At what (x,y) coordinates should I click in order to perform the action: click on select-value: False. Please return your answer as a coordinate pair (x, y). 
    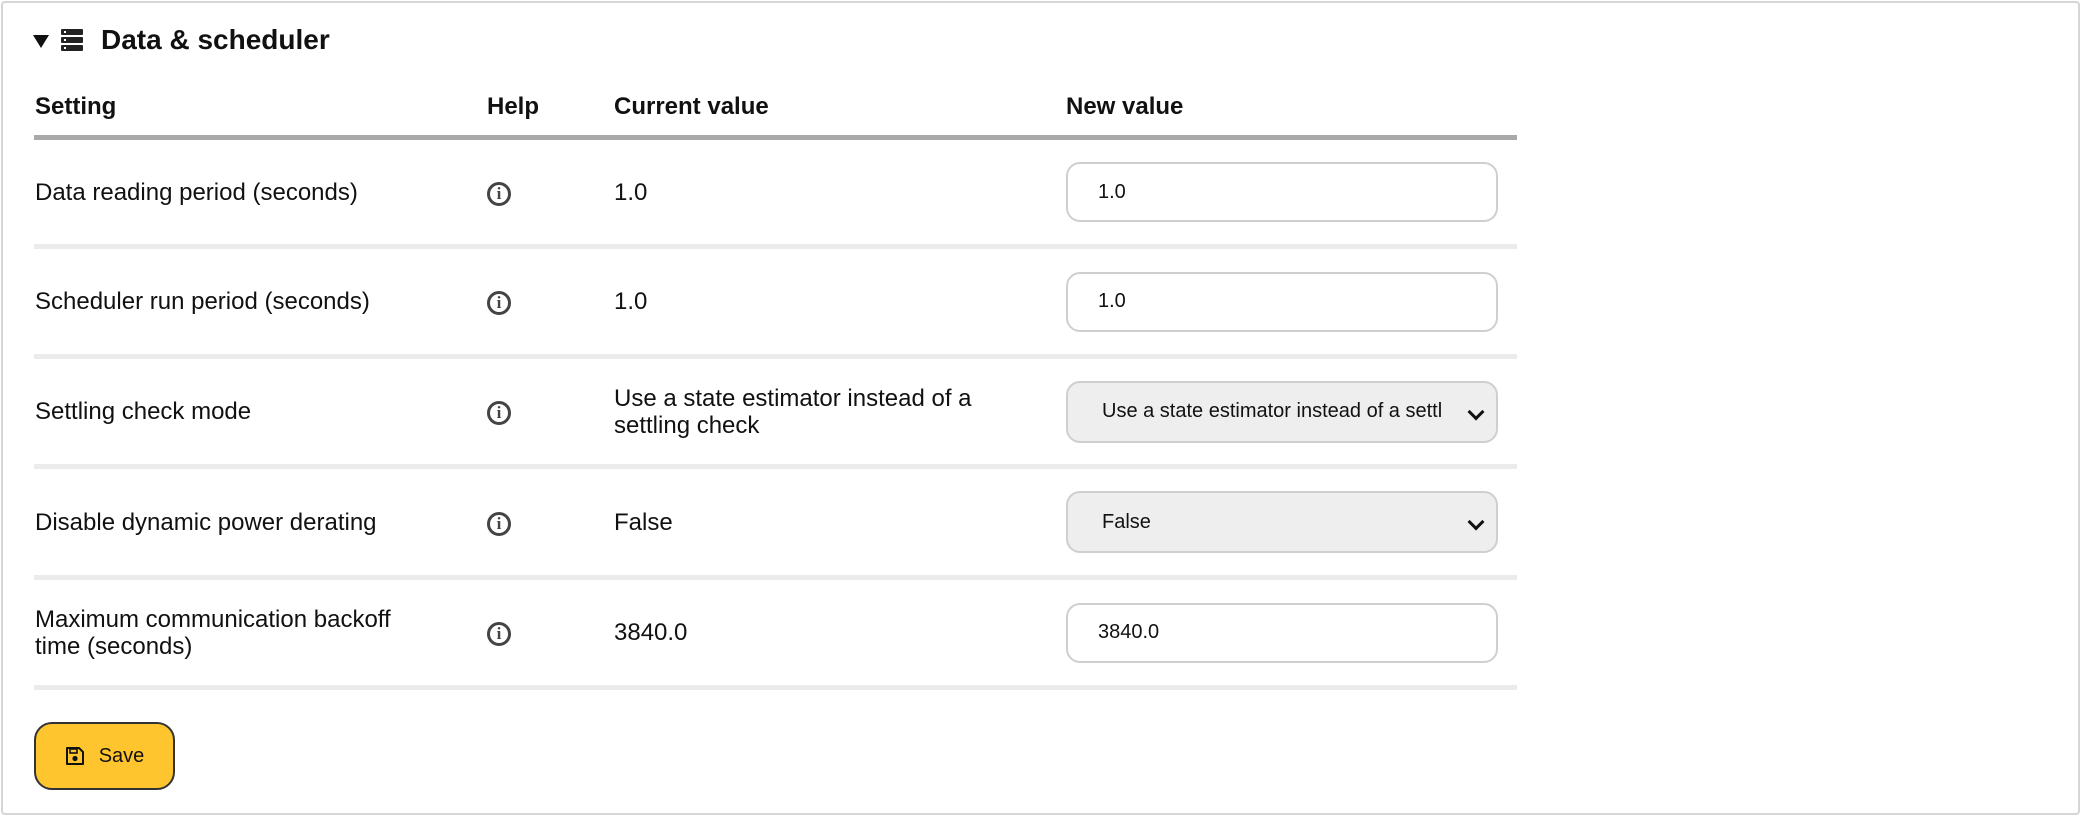
    Looking at the image, I should click on (1126, 521).